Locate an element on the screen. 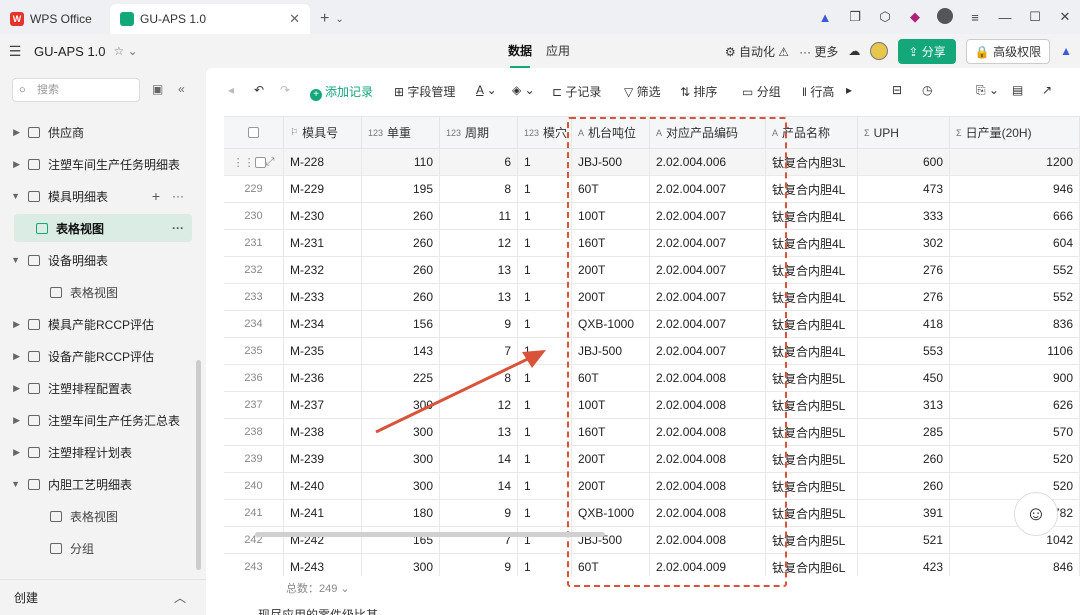 The width and height of the screenshot is (1080, 615). horizontal-scrollbar is located at coordinates (430, 534).